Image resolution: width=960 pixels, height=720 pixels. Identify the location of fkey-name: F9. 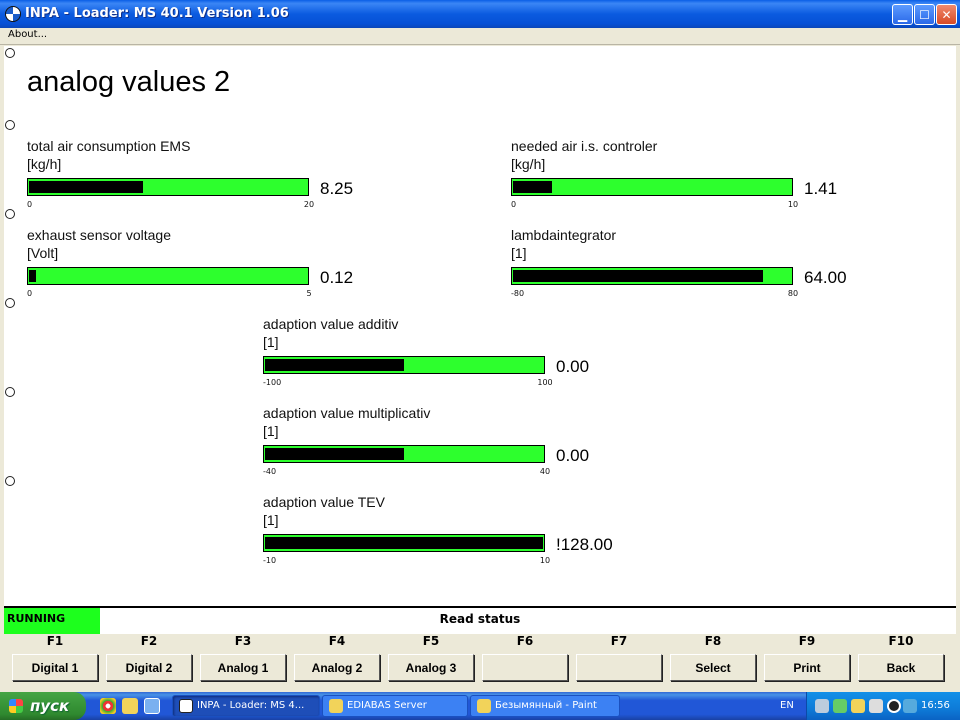
(807, 641).